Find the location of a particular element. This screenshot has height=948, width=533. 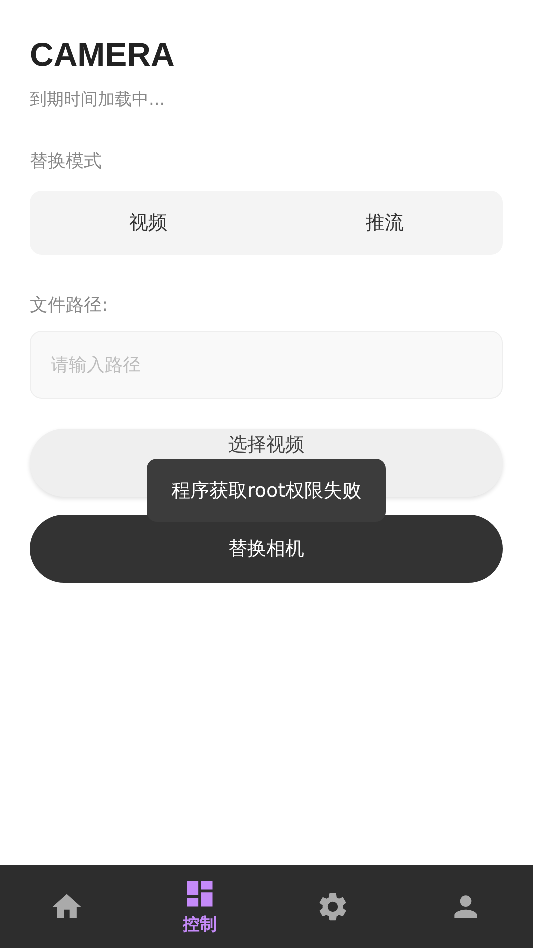

nav-tab: 控制 is located at coordinates (199, 906).